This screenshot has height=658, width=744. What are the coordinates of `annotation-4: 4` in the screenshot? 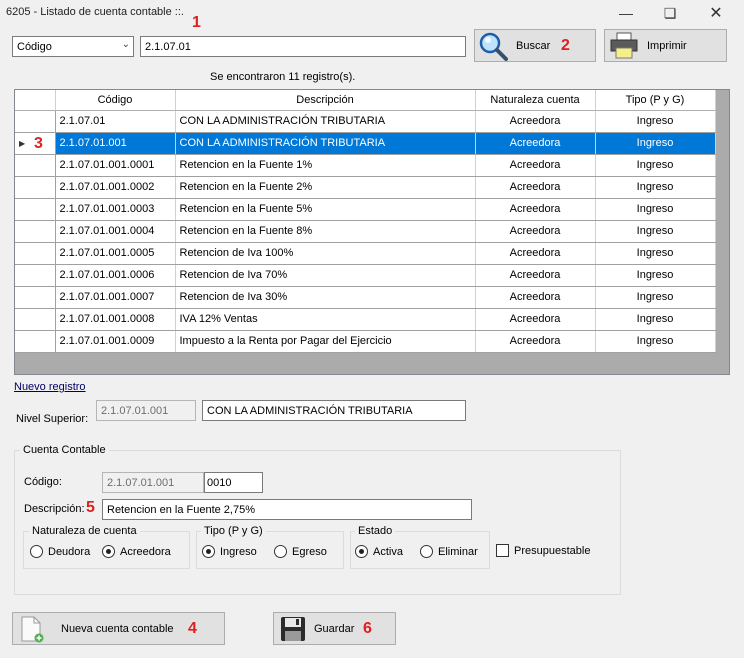 It's located at (192, 628).